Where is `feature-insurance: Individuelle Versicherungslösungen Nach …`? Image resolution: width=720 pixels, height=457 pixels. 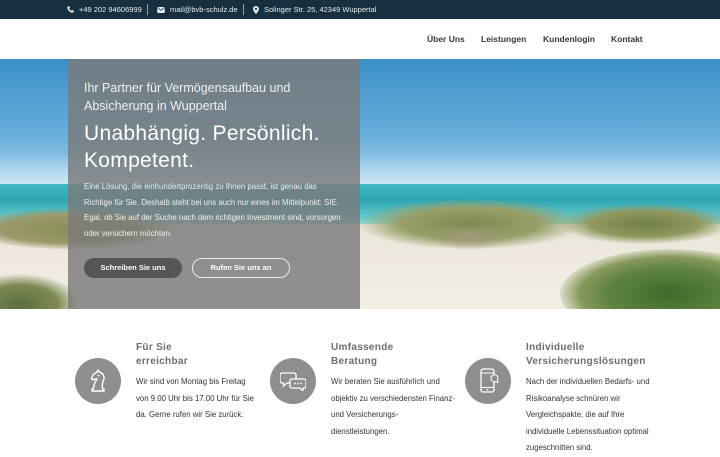
feature-insurance: Individuelle Versicherungslösungen Nach … is located at coordinates (590, 380).